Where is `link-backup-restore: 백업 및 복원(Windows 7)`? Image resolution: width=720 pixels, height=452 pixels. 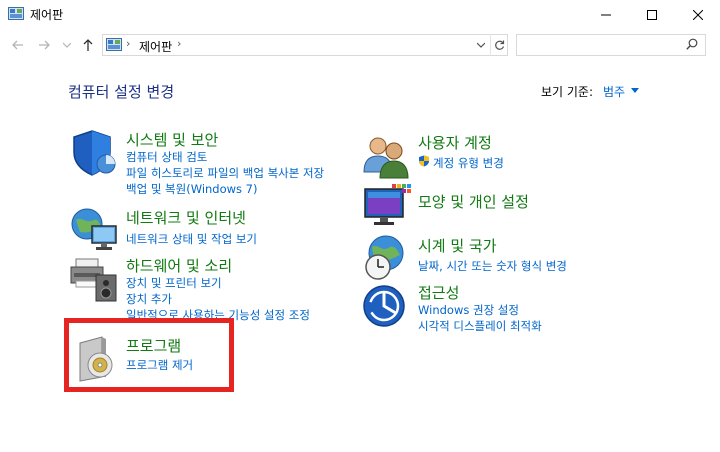 link-backup-restore: 백업 및 복원(Windows 7) is located at coordinates (192, 189).